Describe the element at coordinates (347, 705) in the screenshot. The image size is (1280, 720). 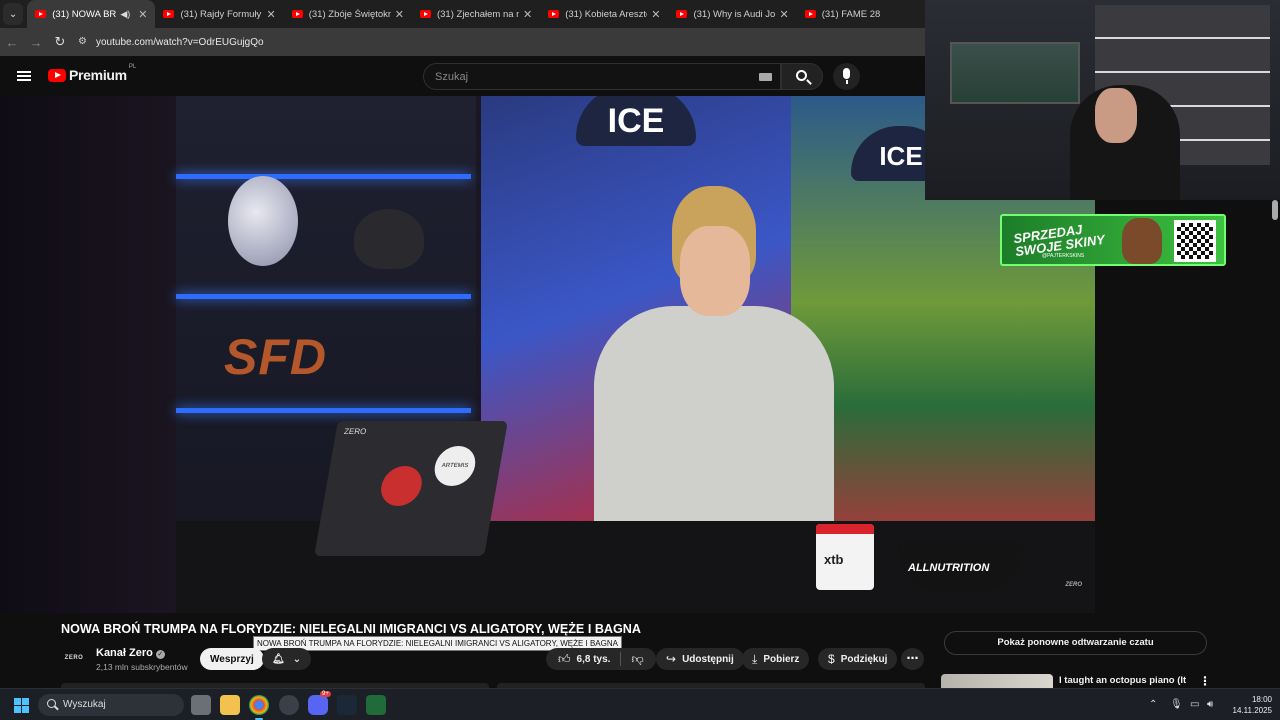
I see `steam-icon` at that location.